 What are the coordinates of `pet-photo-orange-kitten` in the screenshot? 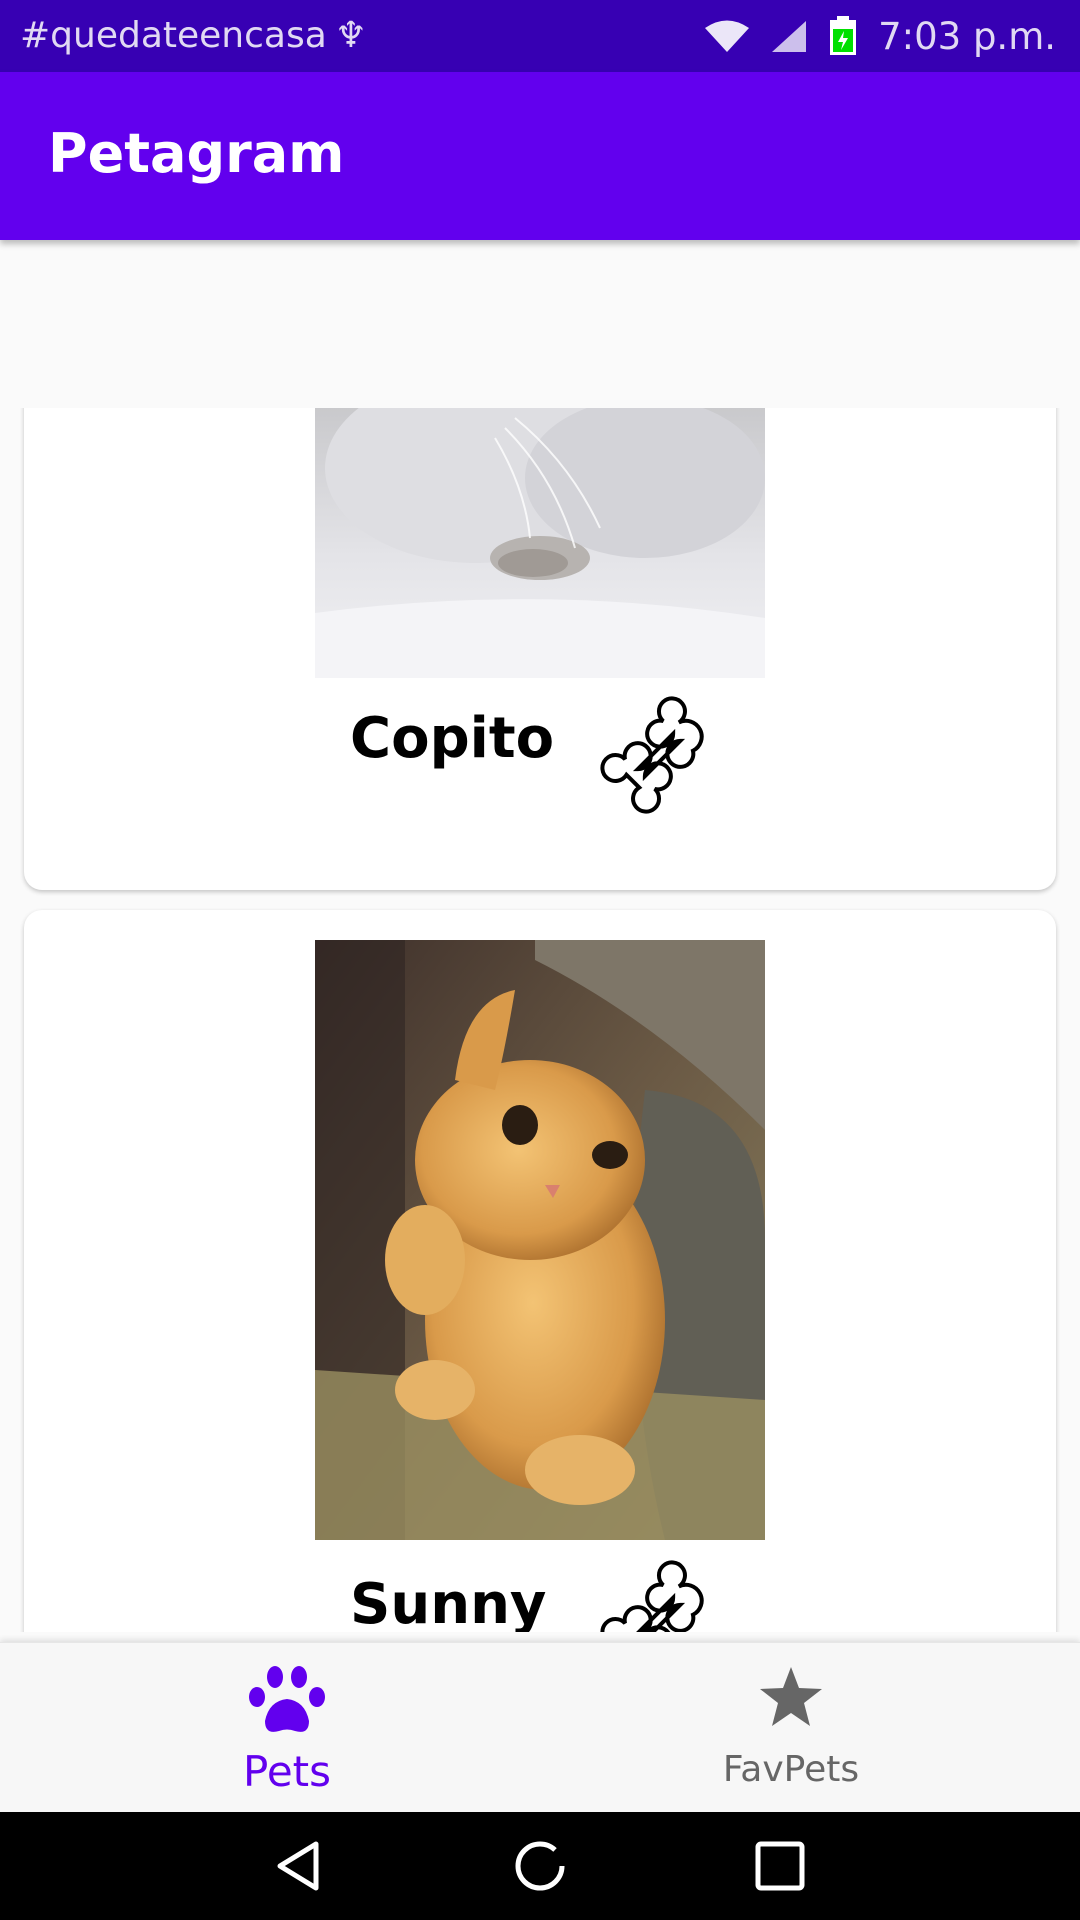 It's located at (540, 1240).